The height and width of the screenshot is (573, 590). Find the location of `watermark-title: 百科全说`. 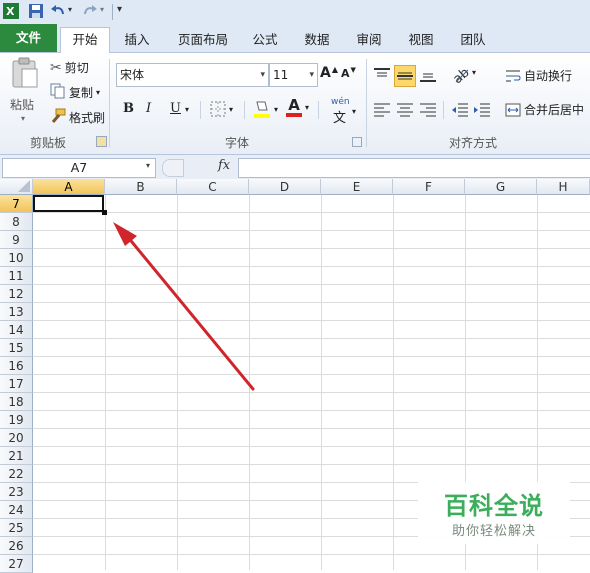

watermark-title: 百科全说 is located at coordinates (494, 506).